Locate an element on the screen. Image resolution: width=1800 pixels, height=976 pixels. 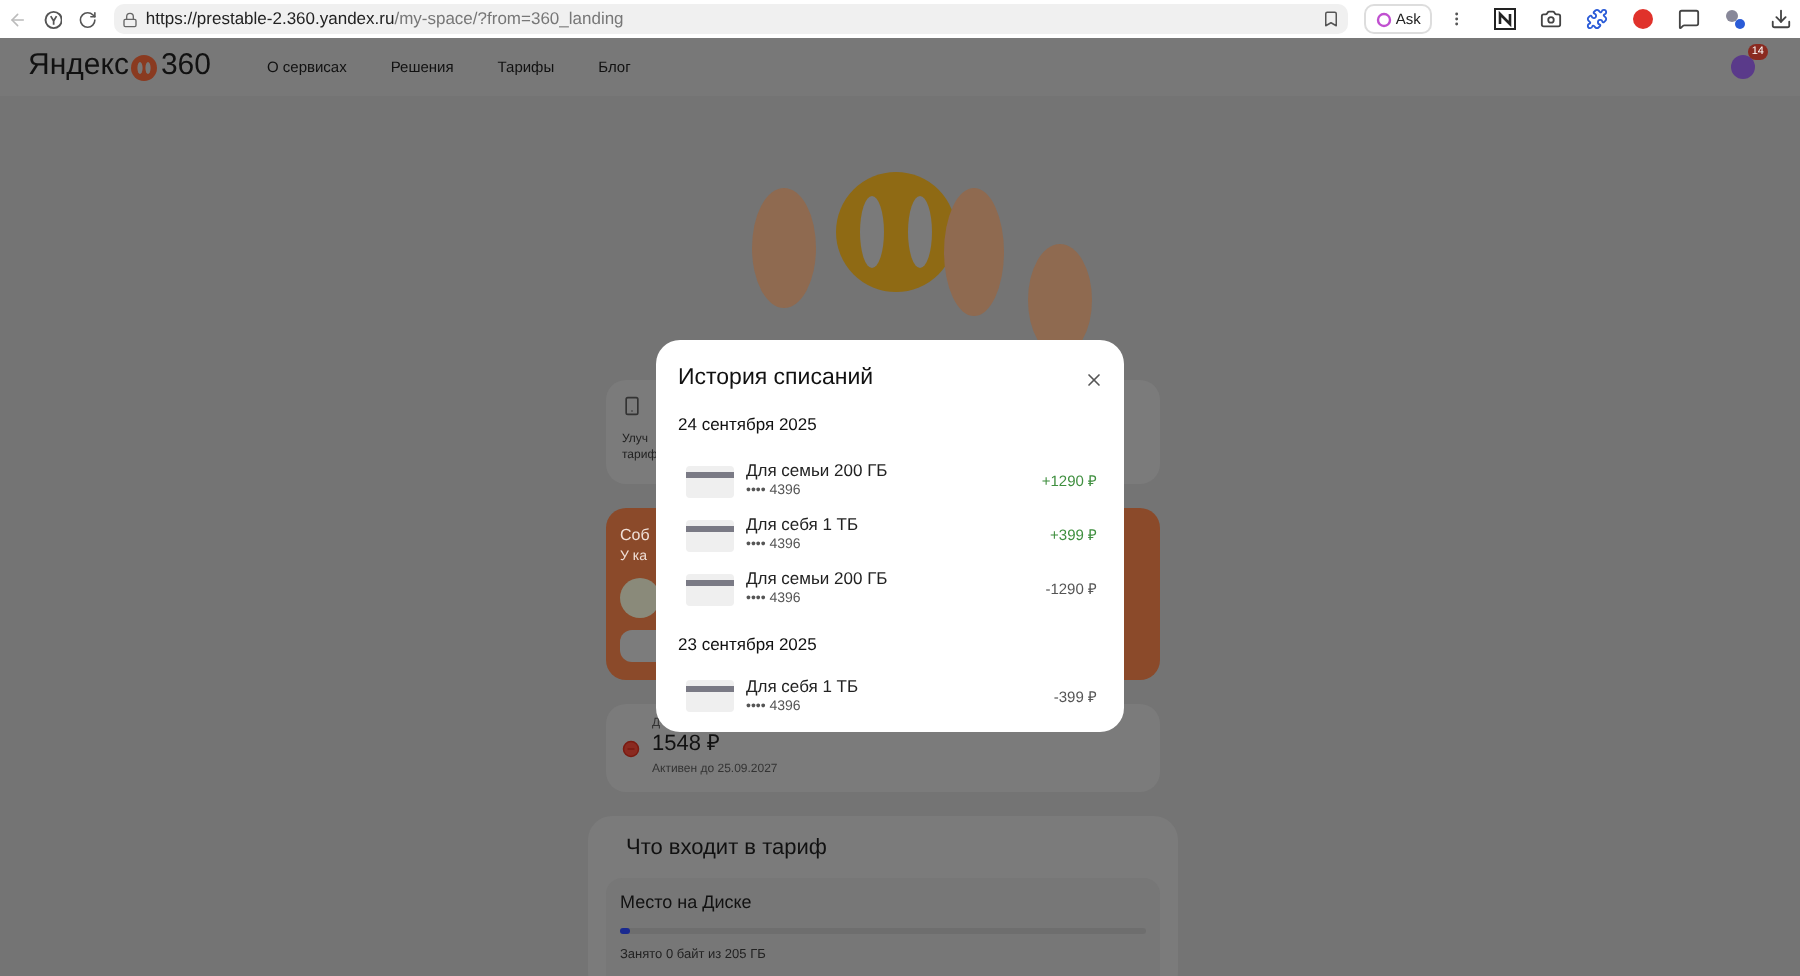
url-text: https://prestable-2.360.yandex.ru/my-space/?from=360_landing is located at coordinates (384, 19).